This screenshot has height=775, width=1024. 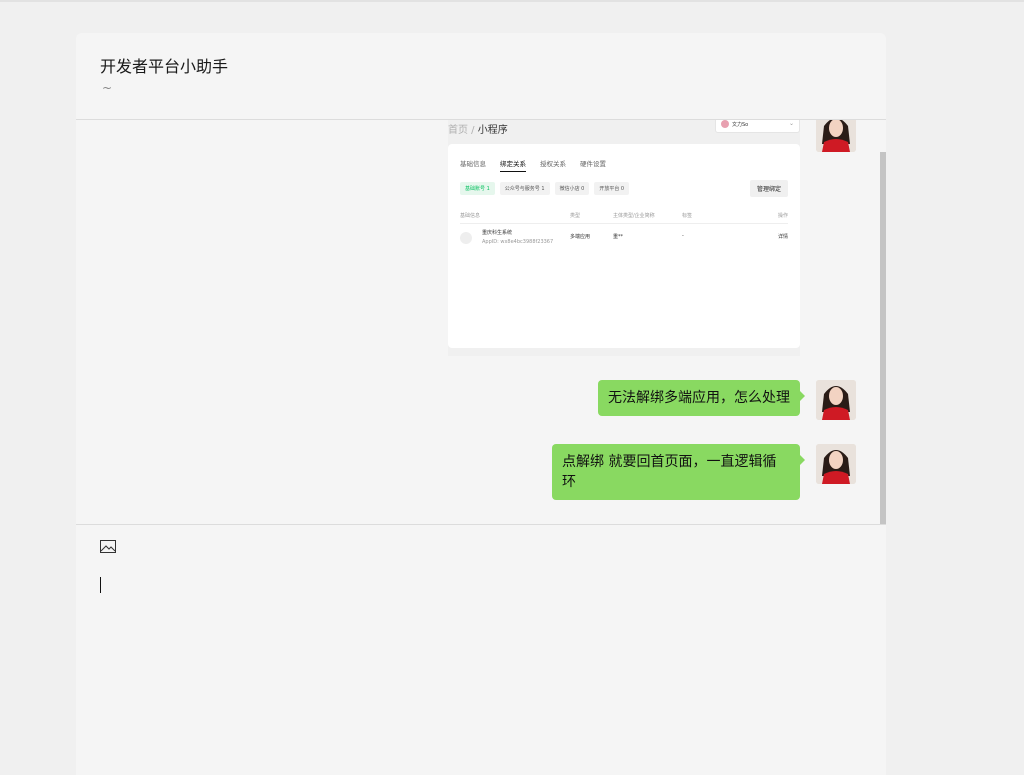 What do you see at coordinates (512, 1) in the screenshot?
I see `window-top-border` at bounding box center [512, 1].